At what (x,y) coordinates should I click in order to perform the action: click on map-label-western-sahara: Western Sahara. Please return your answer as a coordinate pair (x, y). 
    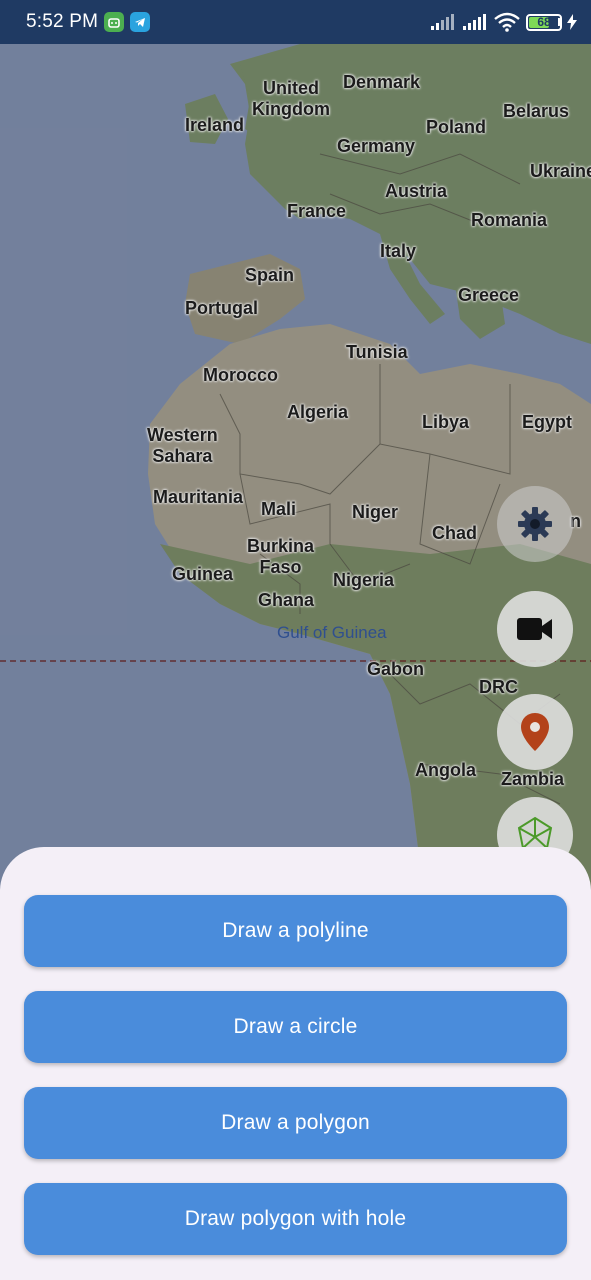
    Looking at the image, I should click on (182, 445).